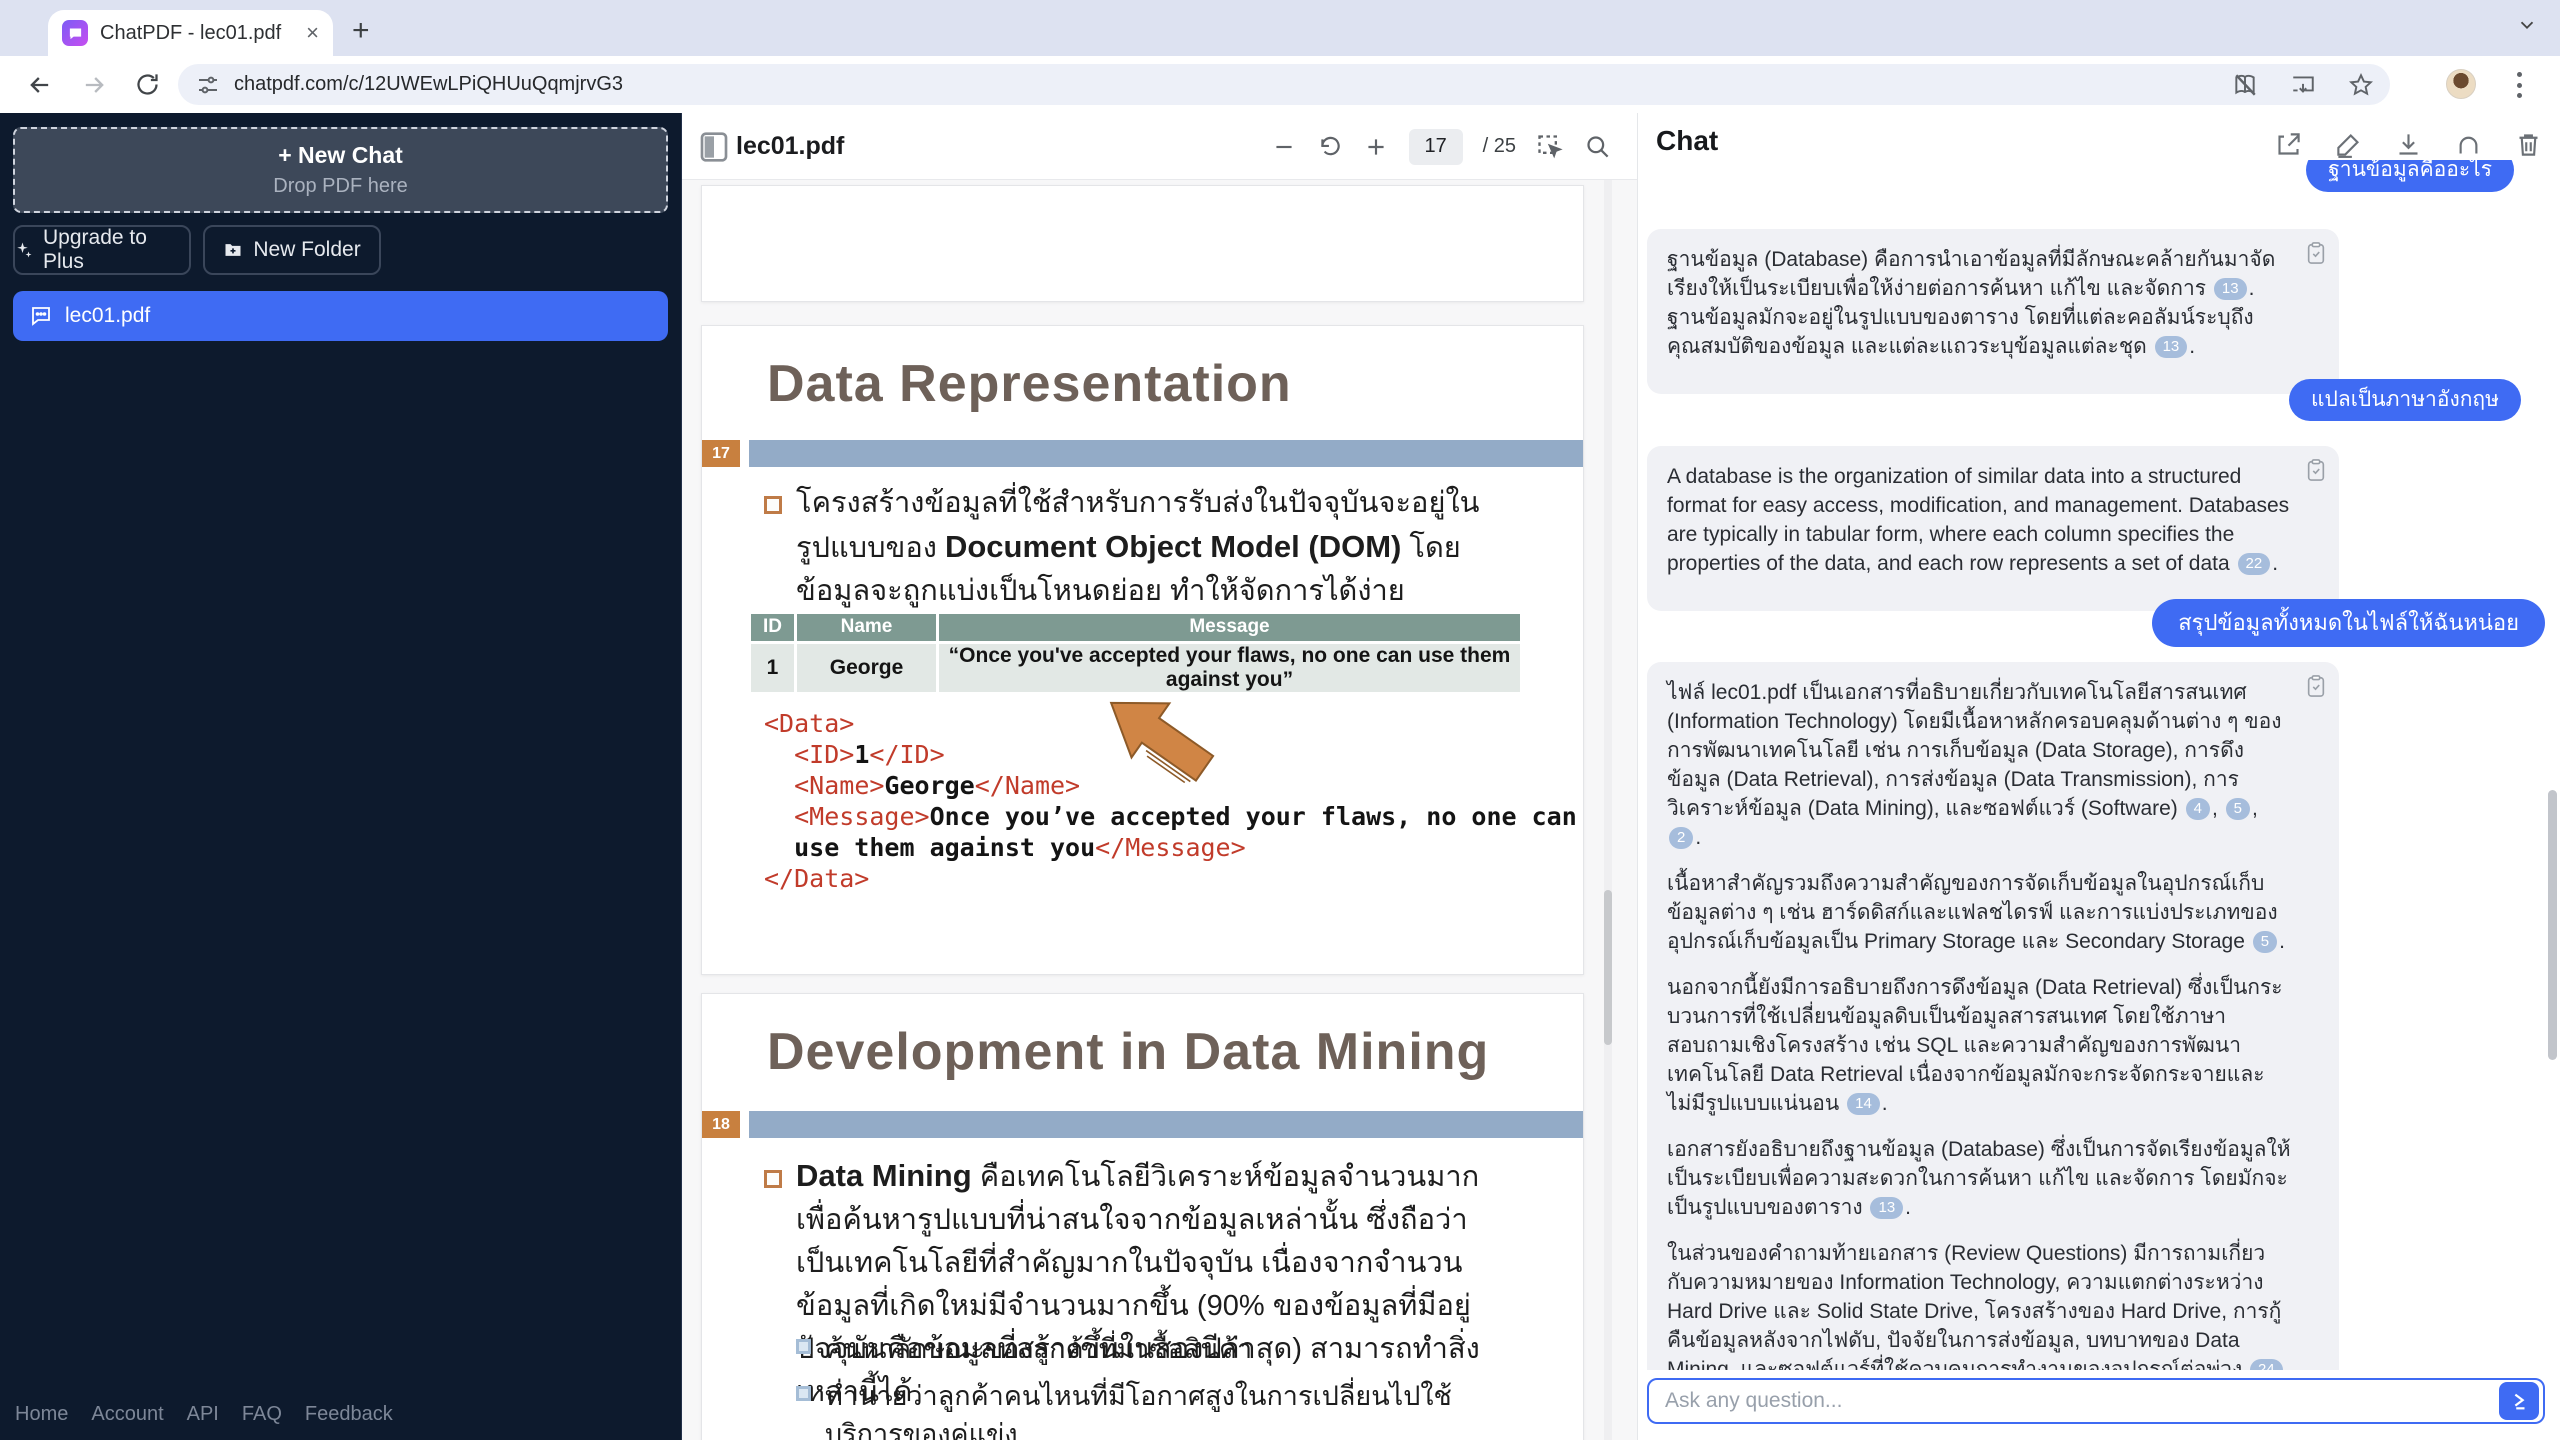 This screenshot has height=1440, width=2560. What do you see at coordinates (94, 85) in the screenshot?
I see `forward-icon` at bounding box center [94, 85].